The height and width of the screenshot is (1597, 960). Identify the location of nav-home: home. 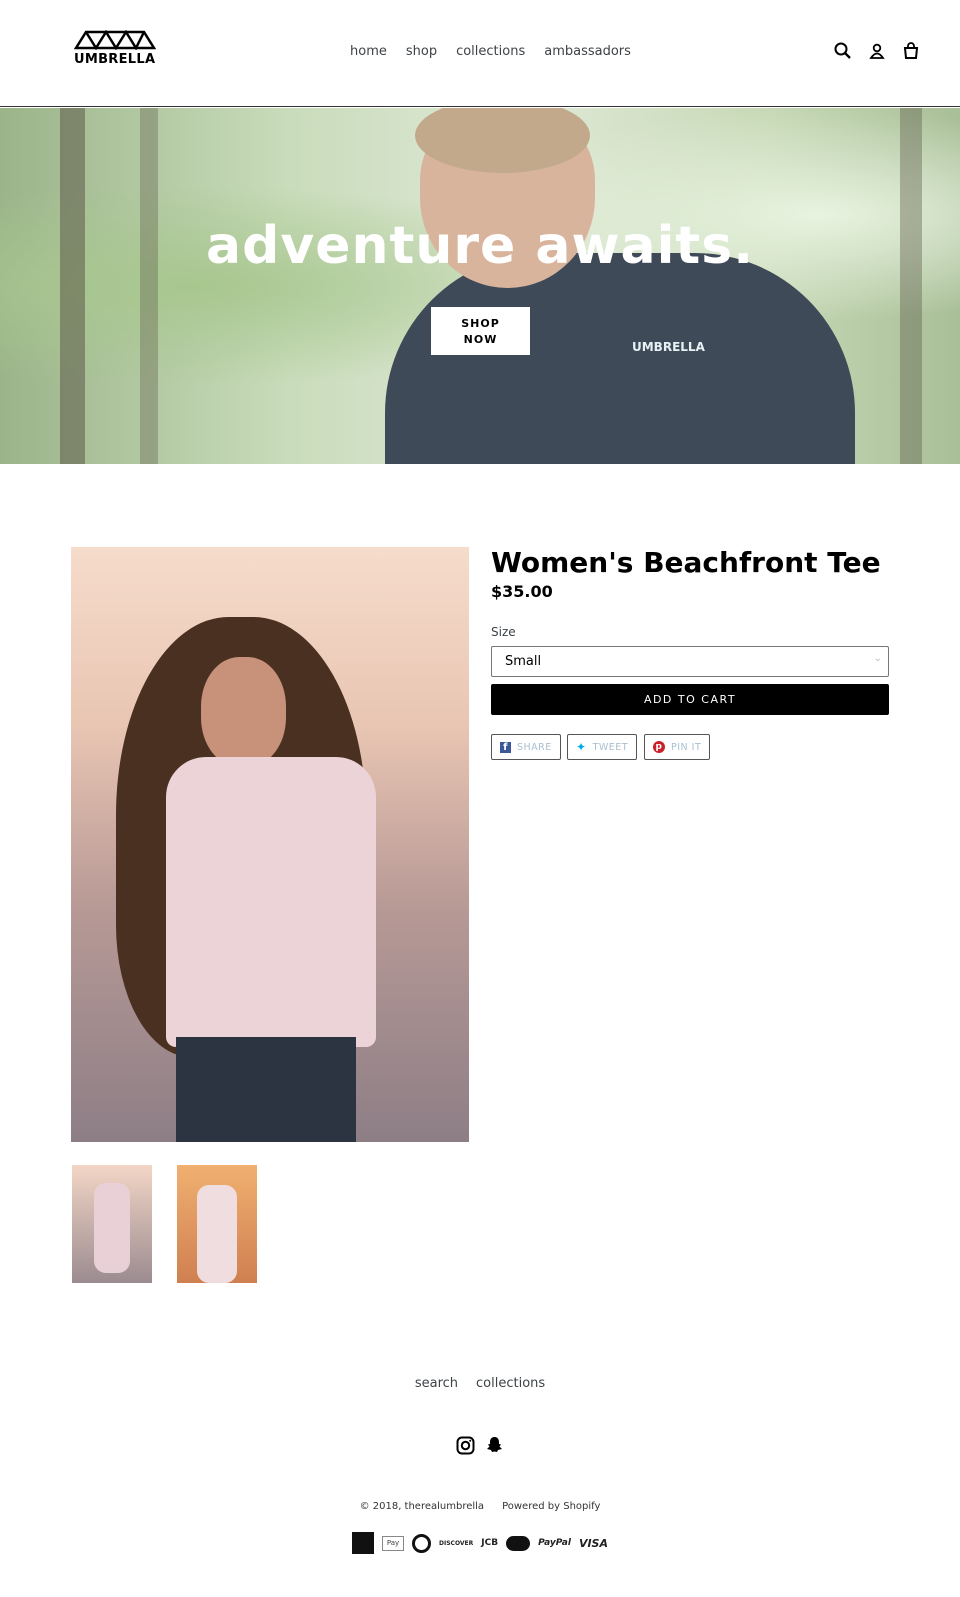
(368, 51).